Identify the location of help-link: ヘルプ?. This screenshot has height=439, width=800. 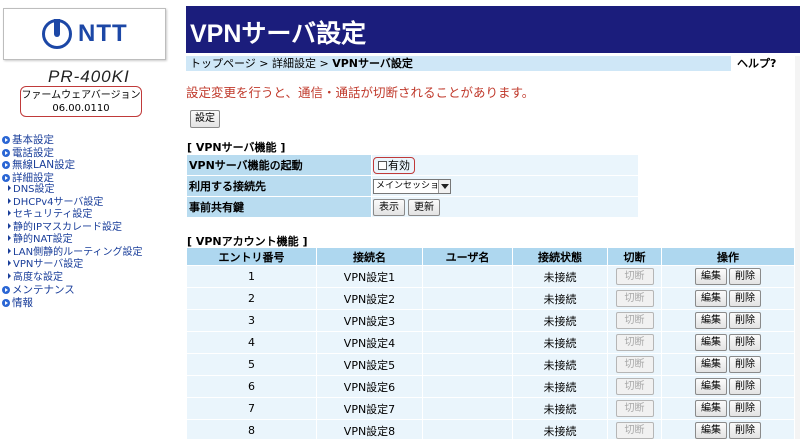
(763, 63).